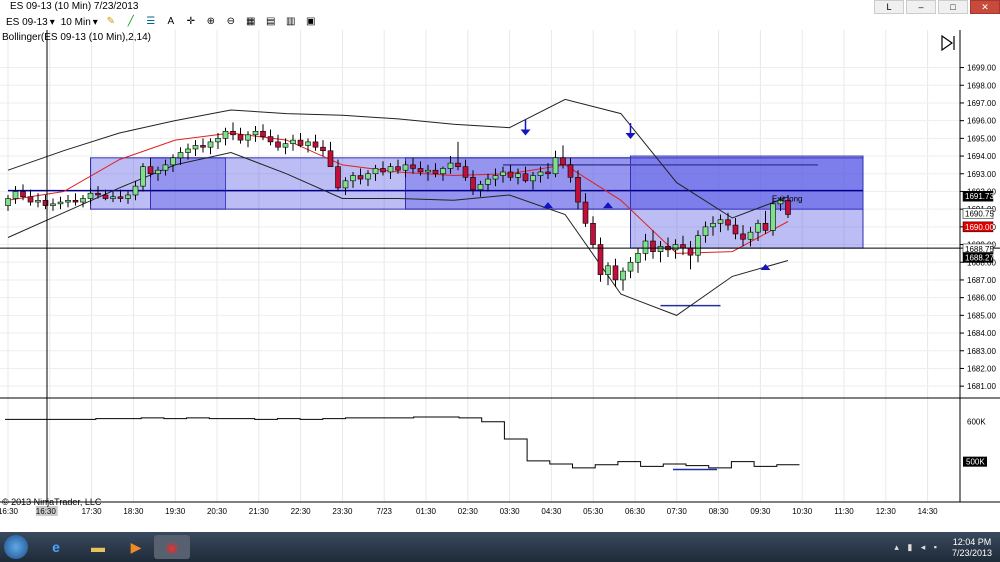 The width and height of the screenshot is (1000, 562). Describe the element at coordinates (251, 22) in the screenshot. I see `properties-icon: ▦` at that location.